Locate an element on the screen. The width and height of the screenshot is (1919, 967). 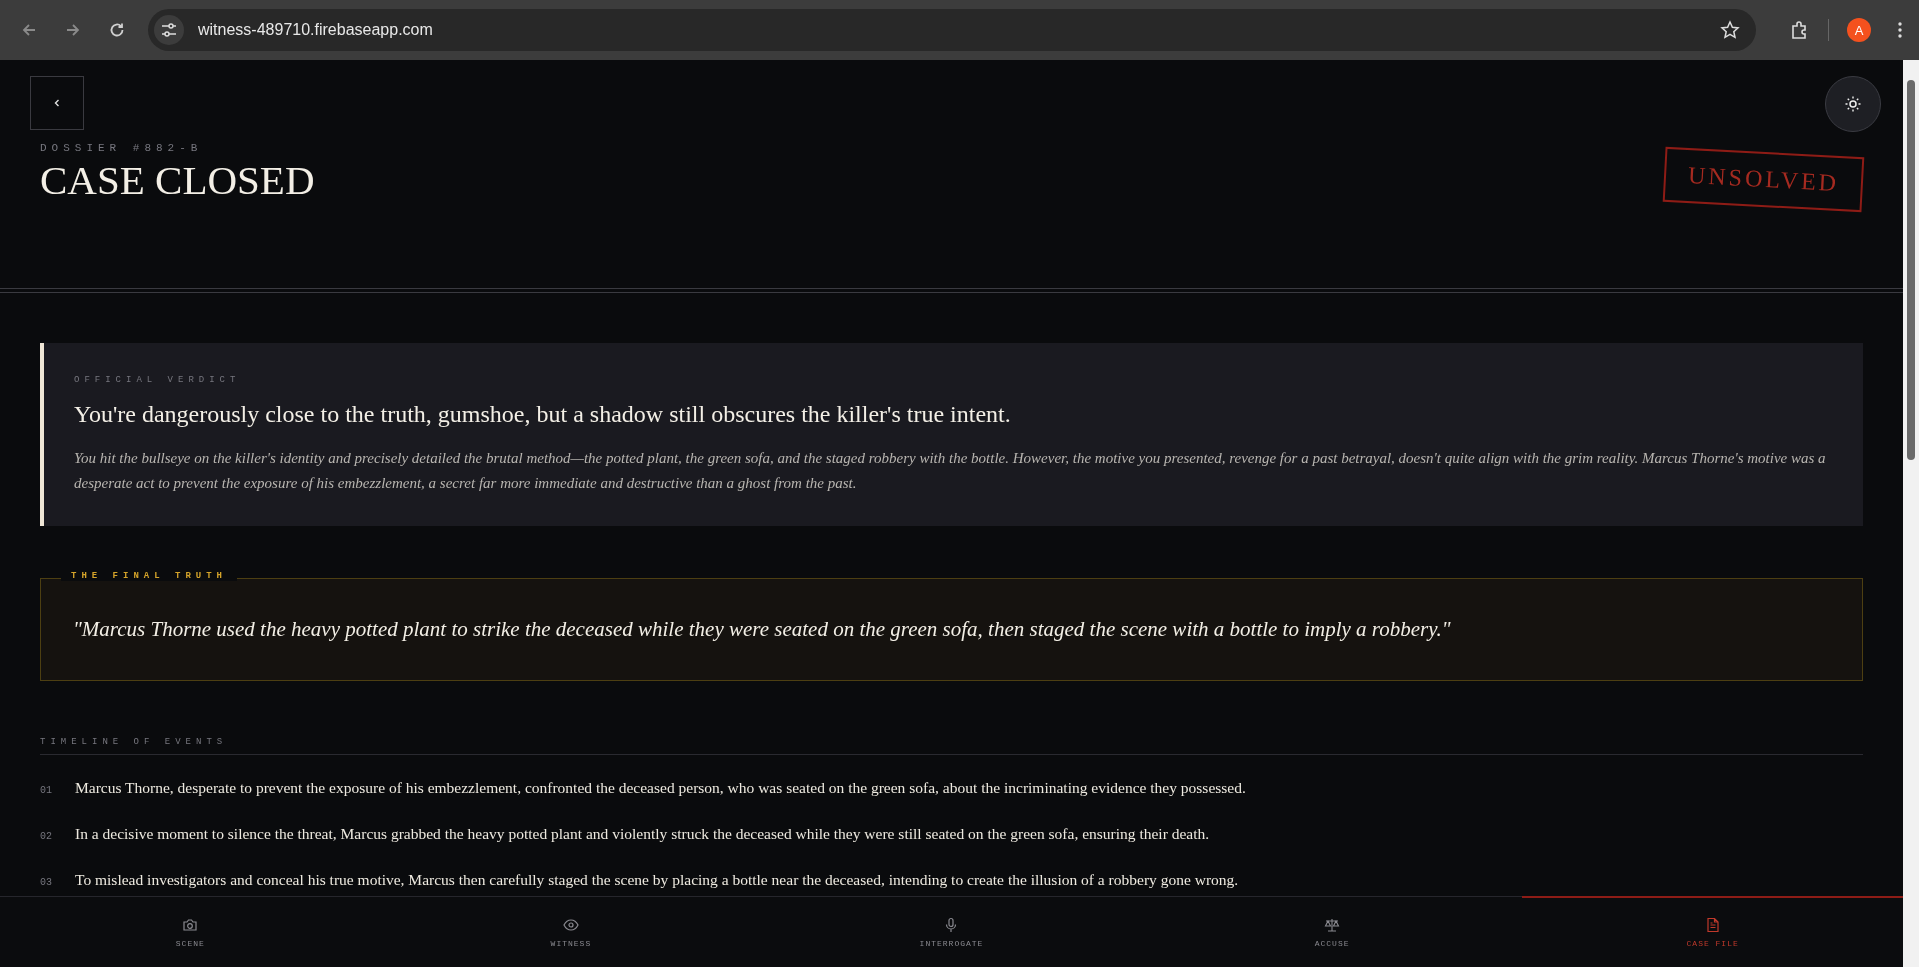
scrollbar is located at coordinates (1911, 513).